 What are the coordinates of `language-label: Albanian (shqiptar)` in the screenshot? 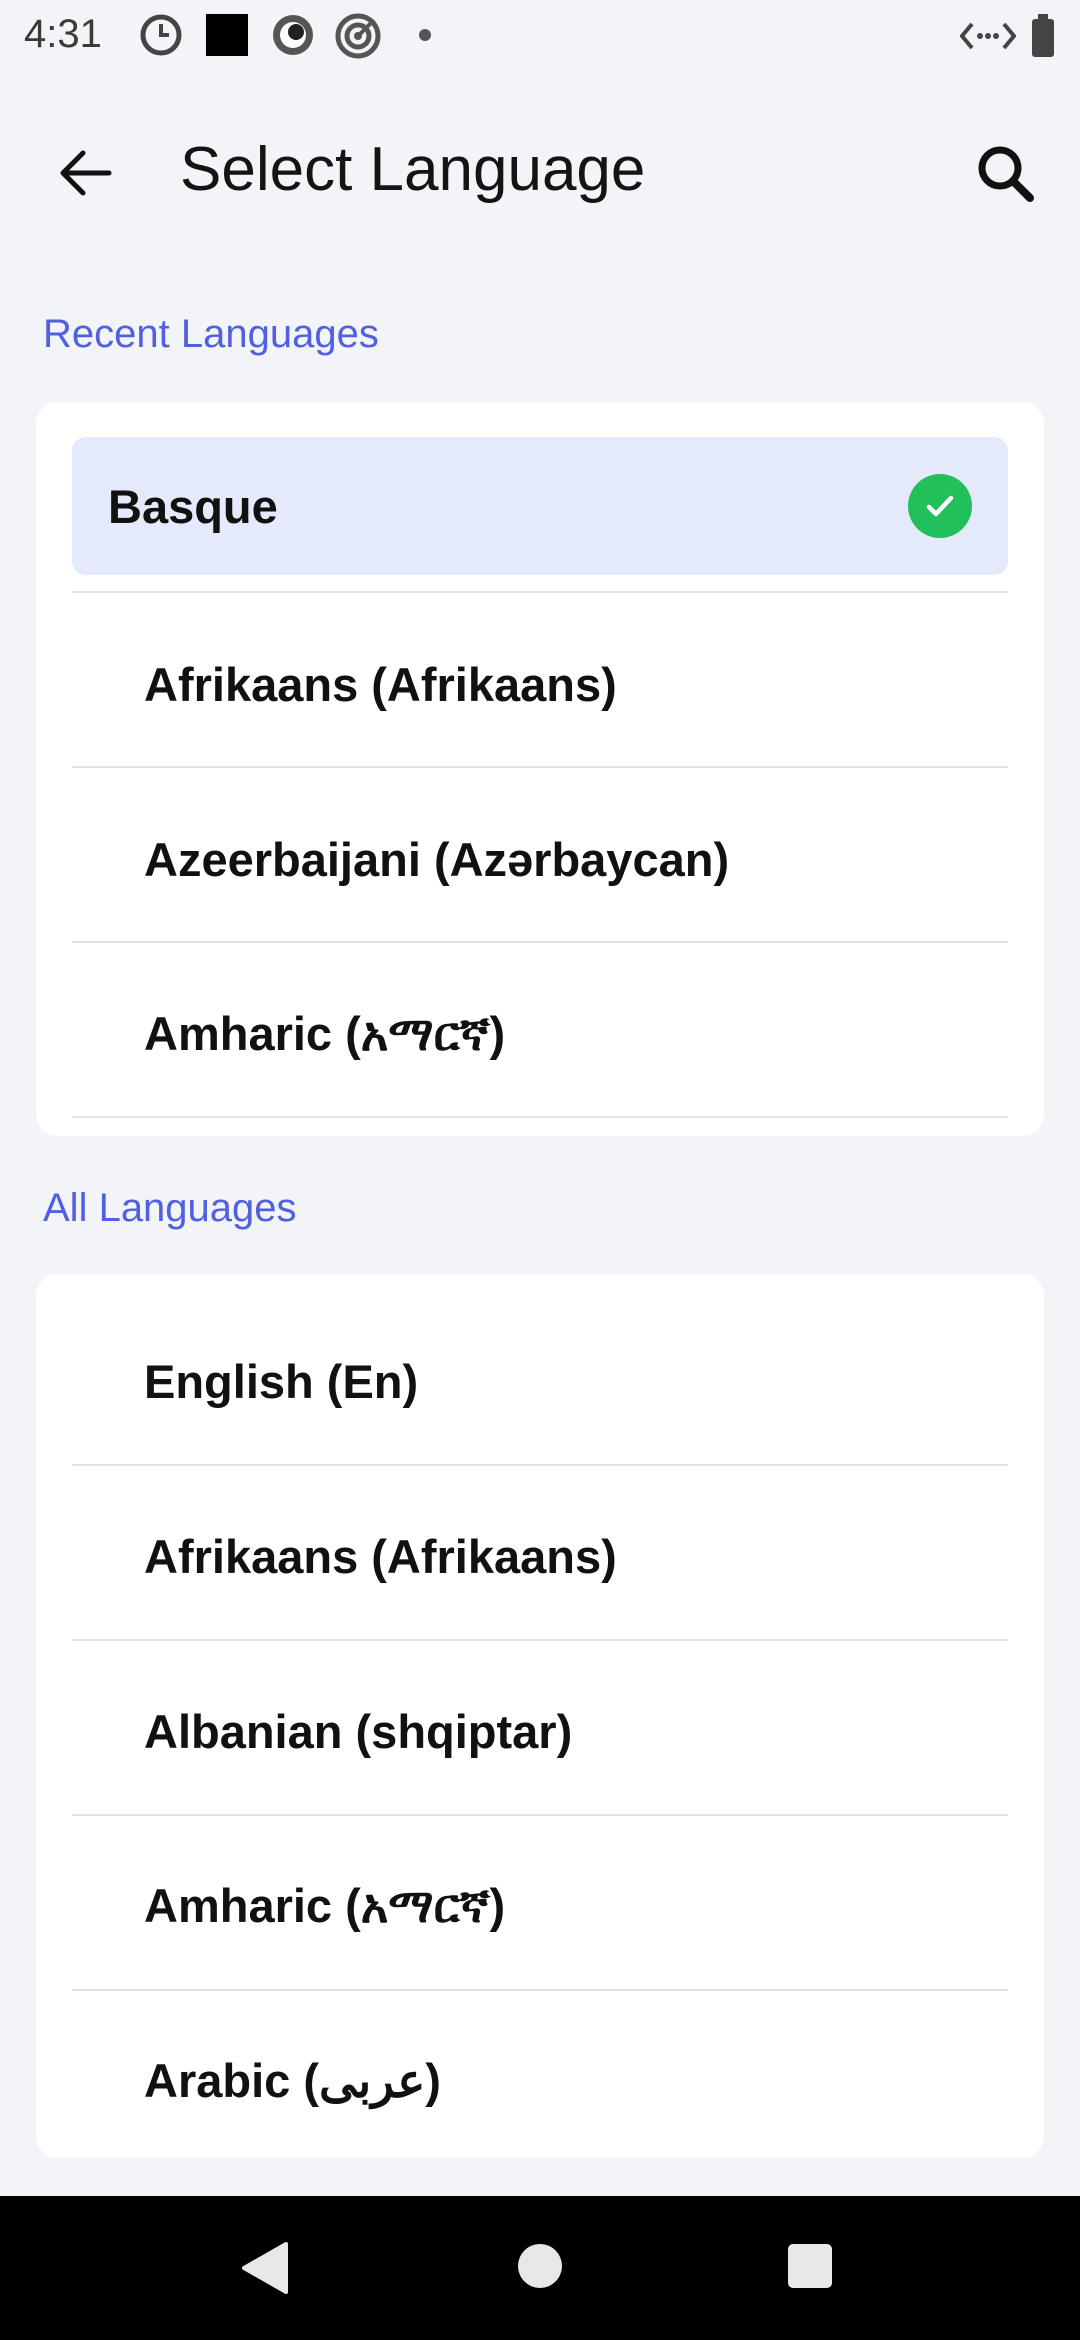 It's located at (358, 1731).